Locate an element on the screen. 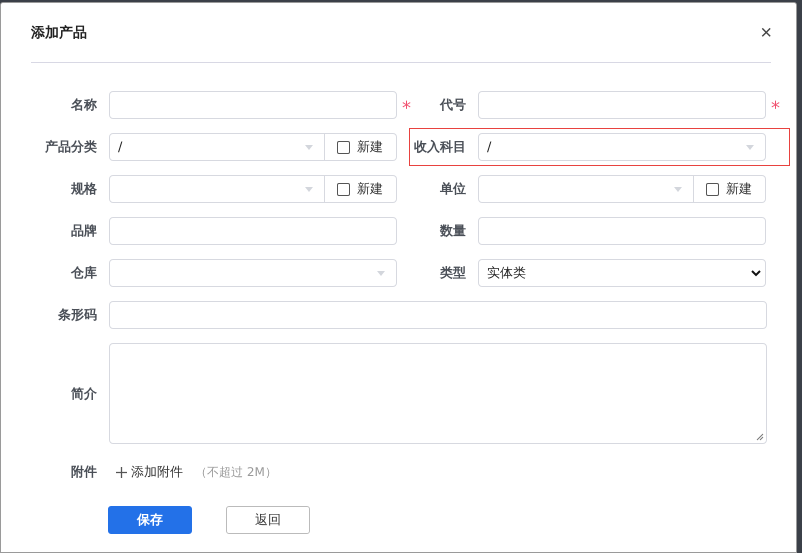  field-label: 类型 is located at coordinates (452, 273).